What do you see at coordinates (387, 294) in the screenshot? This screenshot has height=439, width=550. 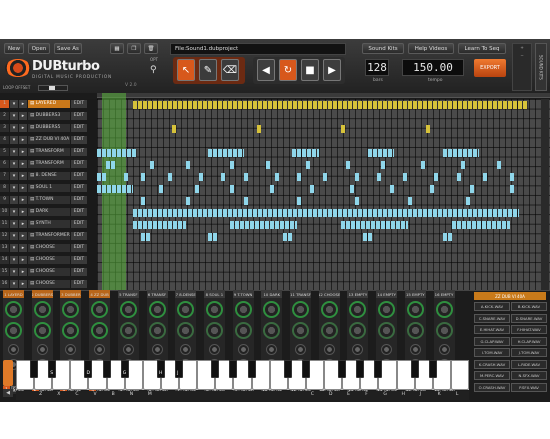 I see `mixer-channel-label: 14 EMPTY` at bounding box center [387, 294].